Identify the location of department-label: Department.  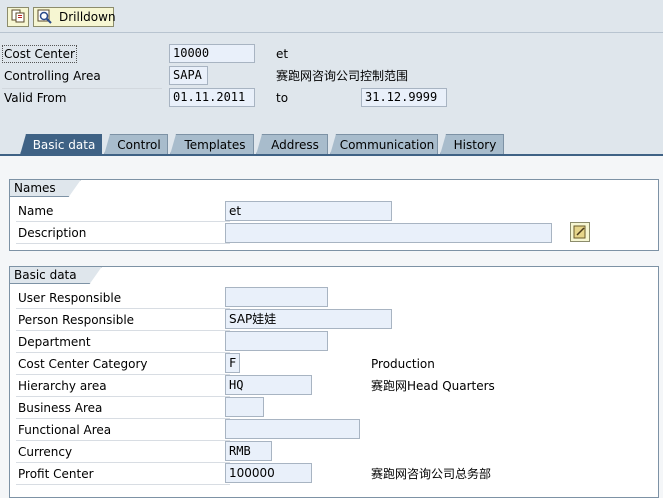
(54, 342).